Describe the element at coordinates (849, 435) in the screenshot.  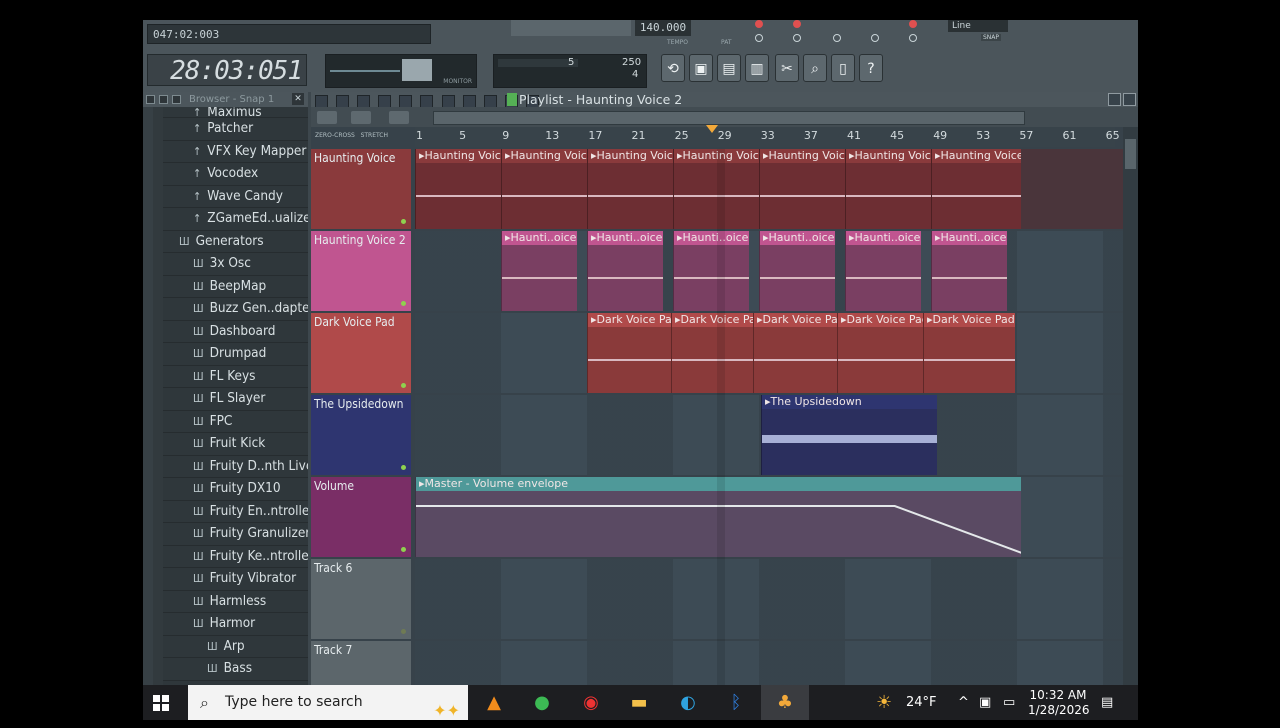
I see `playlist-clip: ▸The Upsidedown` at that location.